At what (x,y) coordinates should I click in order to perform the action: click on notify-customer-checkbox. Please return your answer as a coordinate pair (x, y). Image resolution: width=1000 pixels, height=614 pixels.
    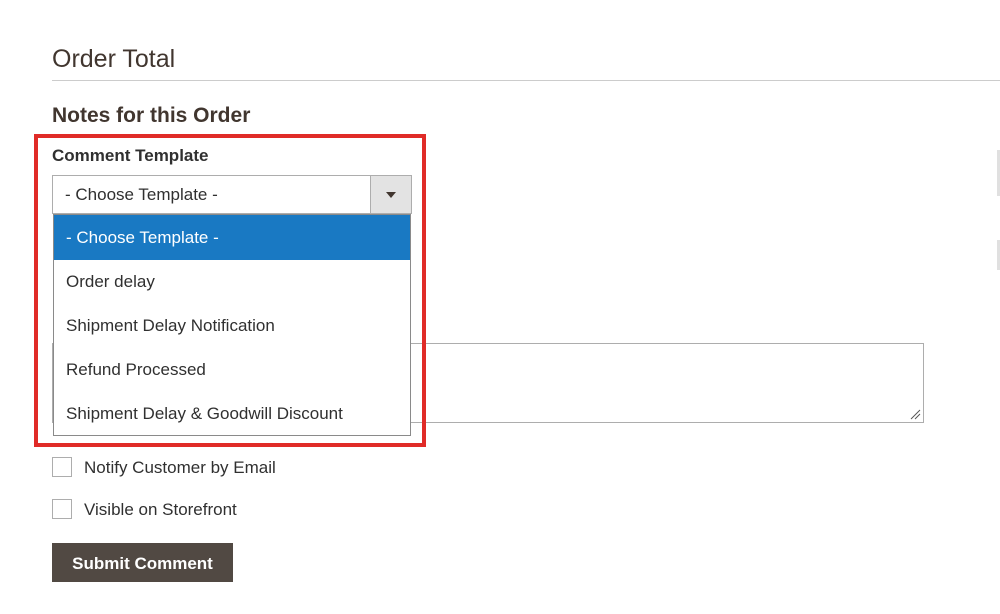
    Looking at the image, I should click on (62, 467).